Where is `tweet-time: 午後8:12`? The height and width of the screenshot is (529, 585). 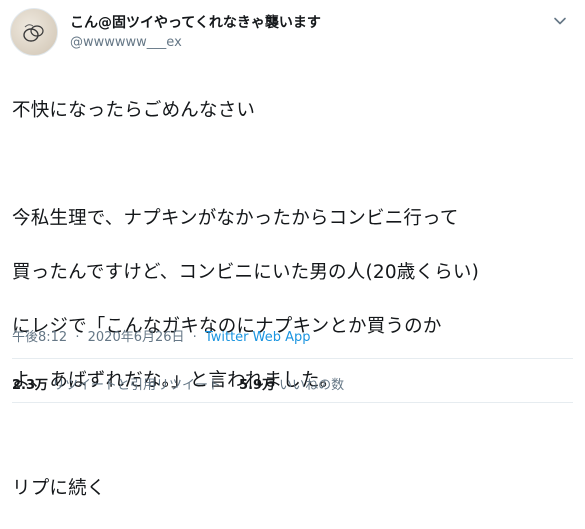
tweet-time: 午後8:12 is located at coordinates (39, 337).